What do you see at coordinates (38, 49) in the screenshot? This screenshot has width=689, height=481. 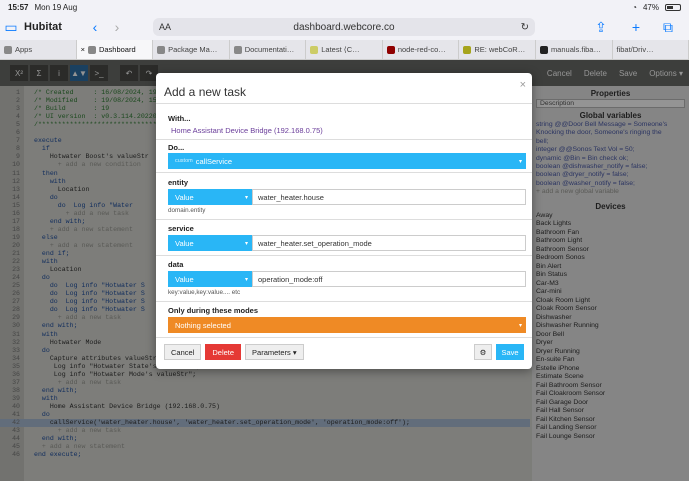 I see `tab-apps: Apps` at bounding box center [38, 49].